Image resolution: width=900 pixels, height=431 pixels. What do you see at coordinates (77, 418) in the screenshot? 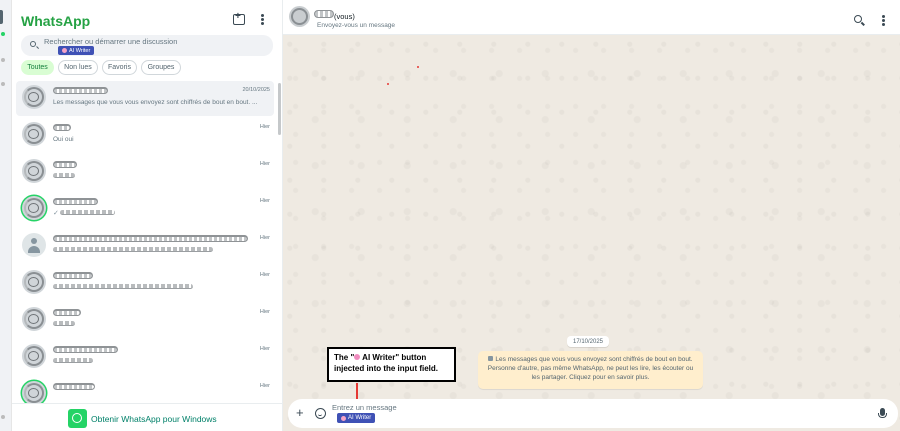
I see `windows-app-icon` at bounding box center [77, 418].